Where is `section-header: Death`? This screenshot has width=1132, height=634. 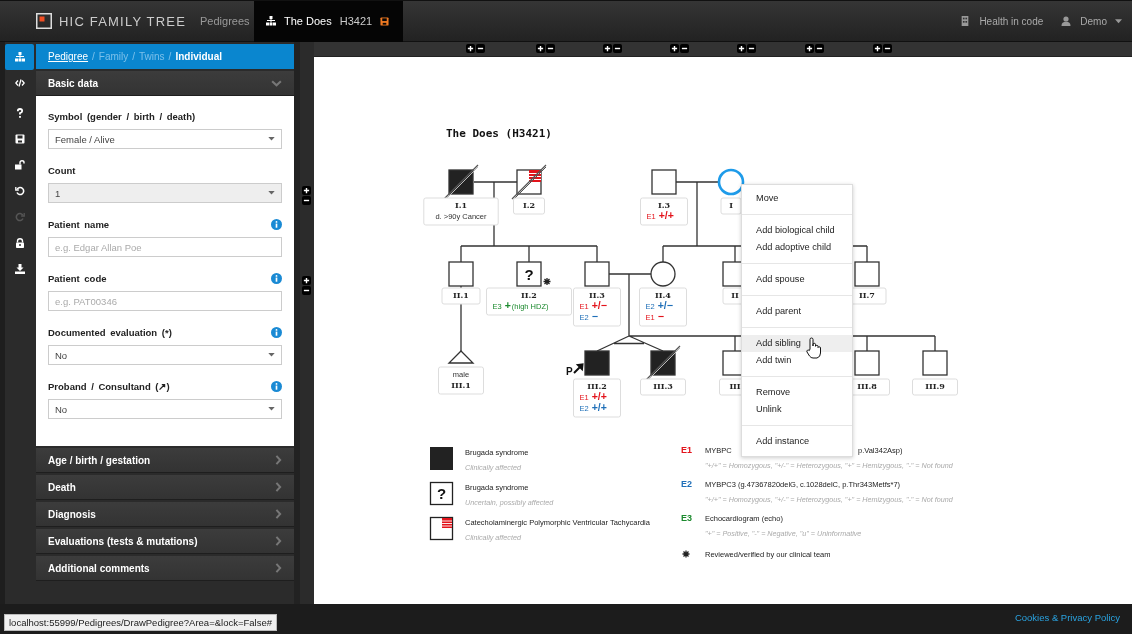 section-header: Death is located at coordinates (165, 487).